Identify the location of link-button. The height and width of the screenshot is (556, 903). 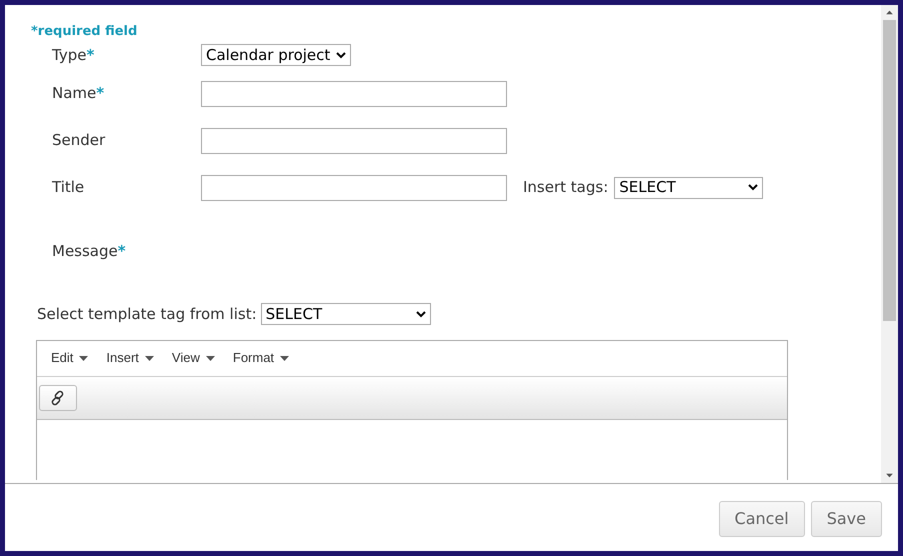
(58, 397).